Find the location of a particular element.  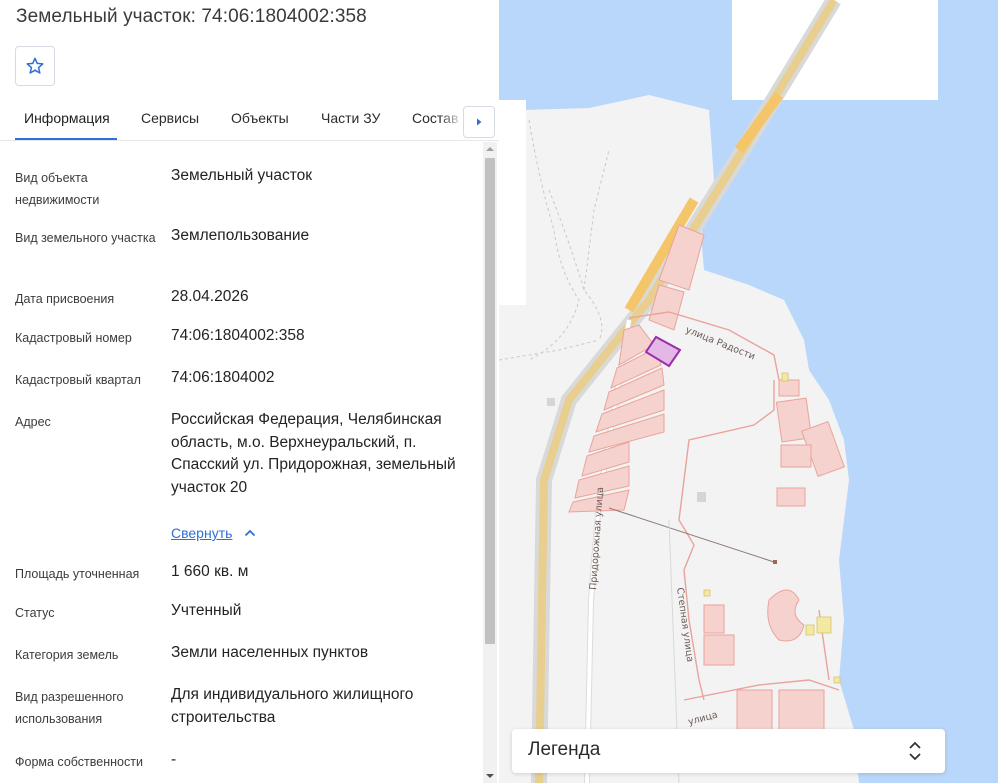

tab-objects: Объекты is located at coordinates (260, 118).